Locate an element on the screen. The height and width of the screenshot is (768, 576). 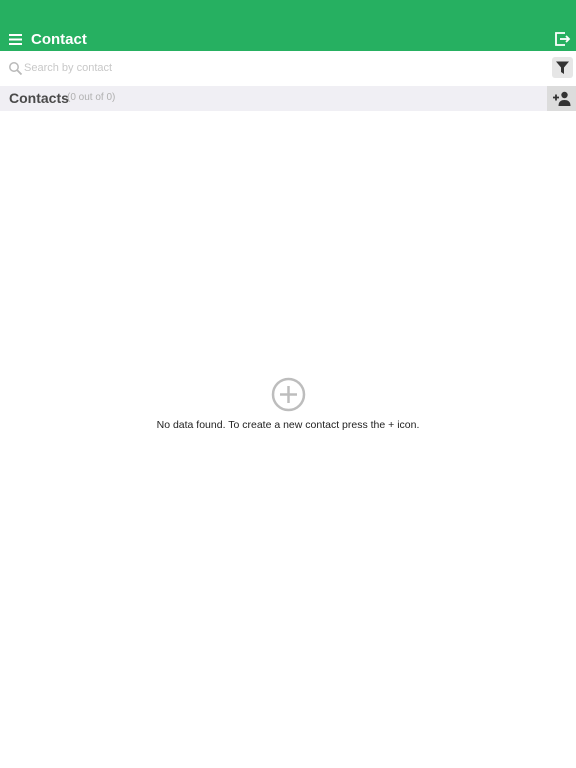
search-icon is located at coordinates (16, 69).